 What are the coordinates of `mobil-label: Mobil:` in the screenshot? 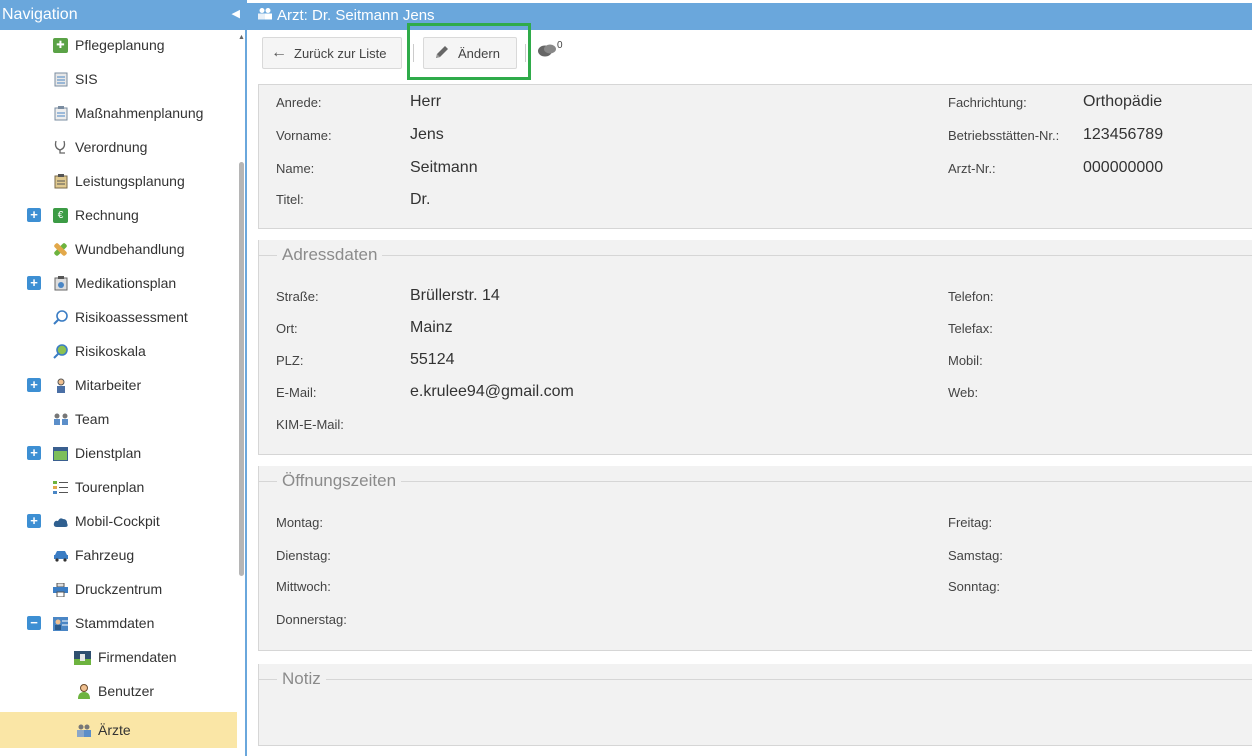 It's located at (965, 360).